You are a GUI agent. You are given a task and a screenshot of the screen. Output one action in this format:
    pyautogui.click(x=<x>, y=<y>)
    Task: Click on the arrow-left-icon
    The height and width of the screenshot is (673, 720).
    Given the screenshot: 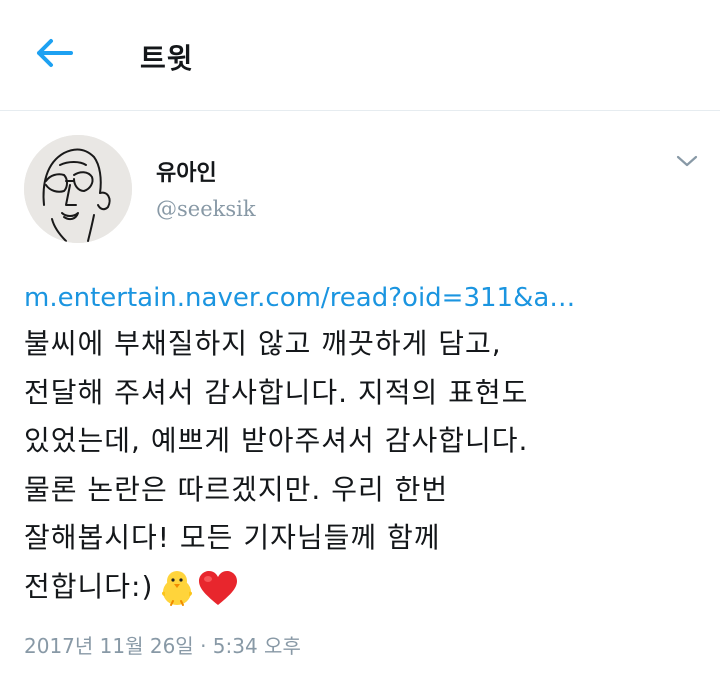 What is the action you would take?
    pyautogui.click(x=55, y=55)
    